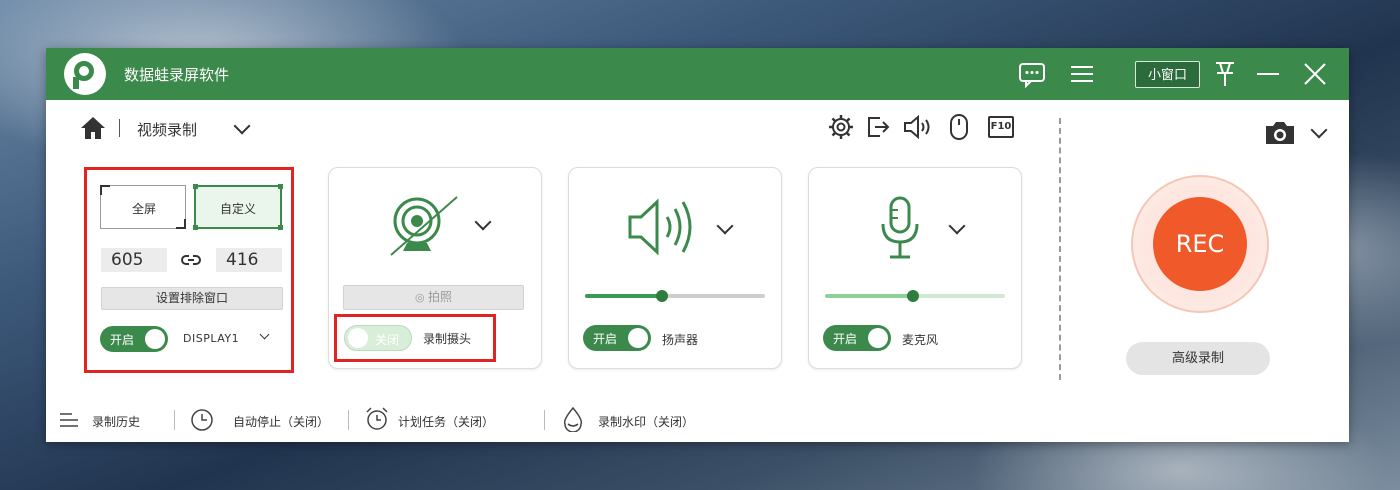  Describe the element at coordinates (1268, 74) in the screenshot. I see `minimize-icon` at that location.